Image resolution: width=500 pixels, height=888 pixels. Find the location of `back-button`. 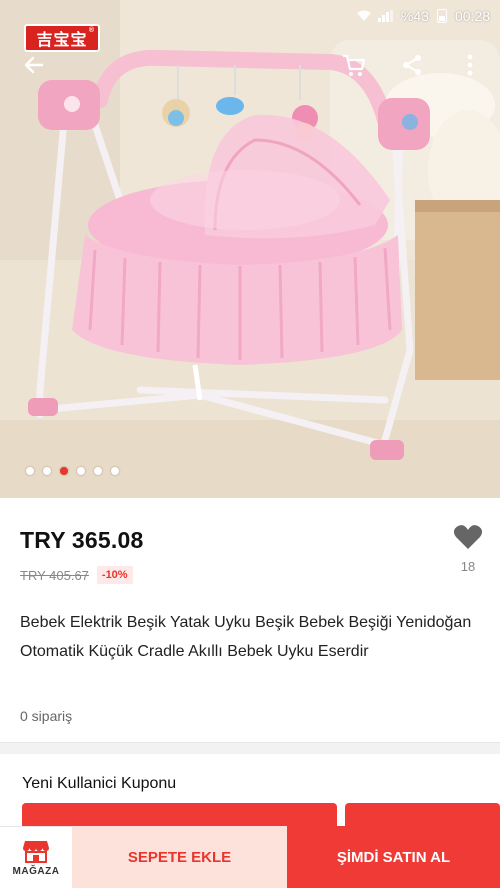

back-button is located at coordinates (34, 65).